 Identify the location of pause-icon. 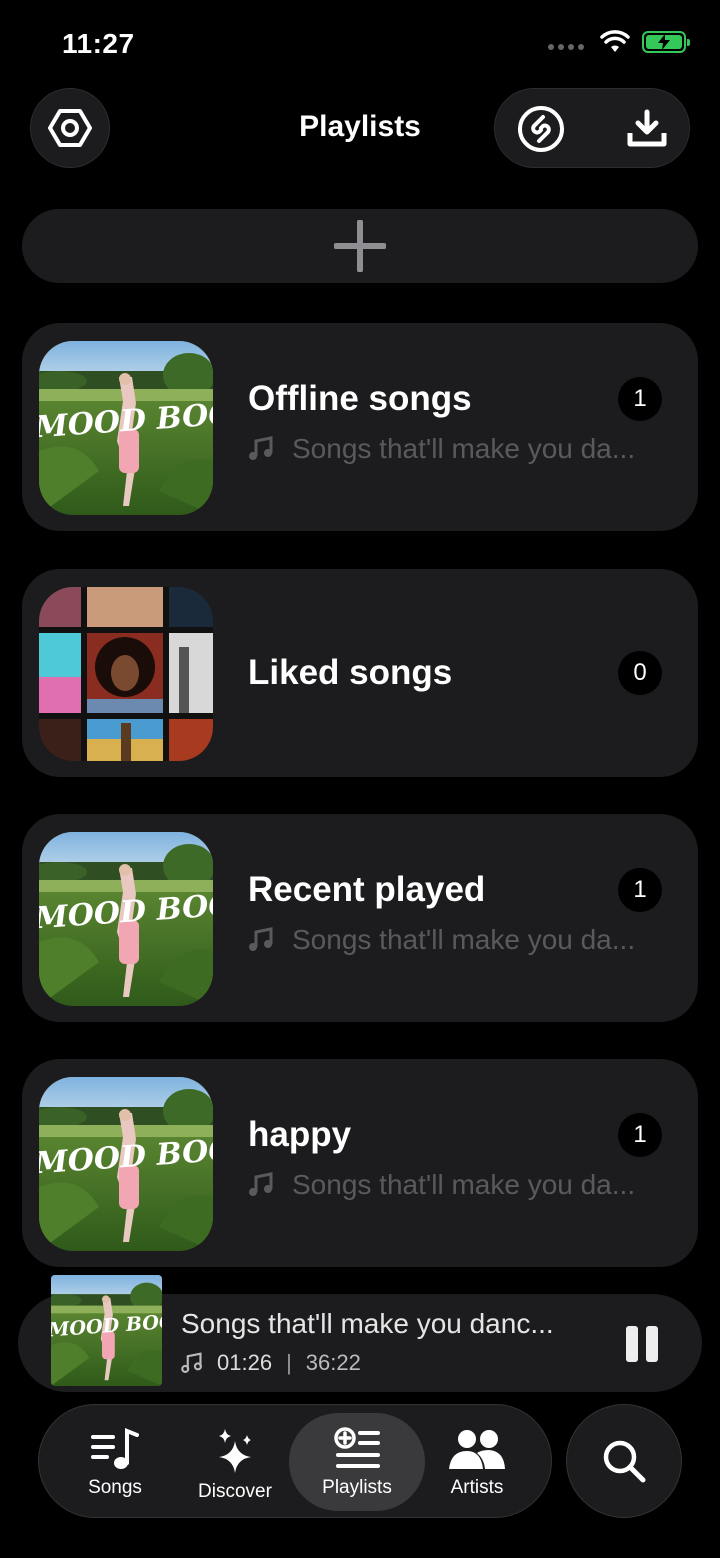
(632, 1344).